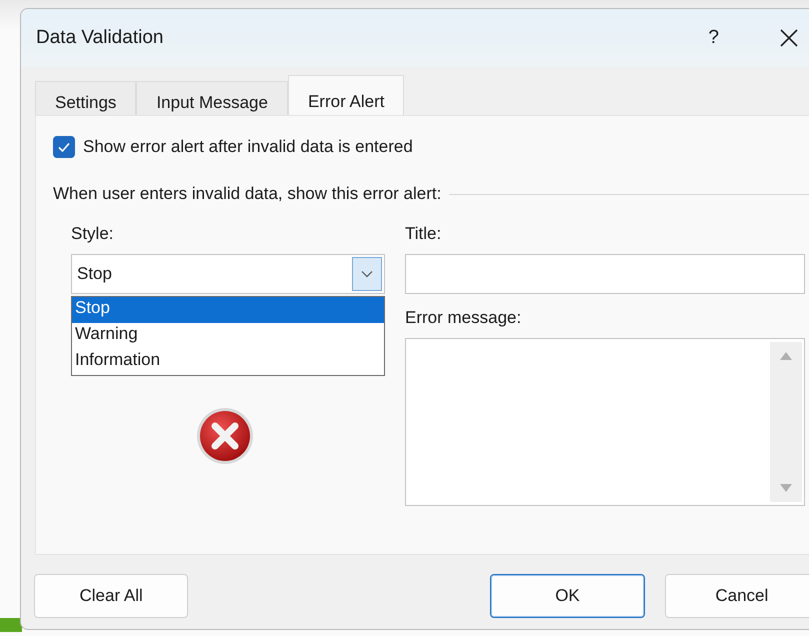  What do you see at coordinates (346, 95) in the screenshot?
I see `tab: Error Alert` at bounding box center [346, 95].